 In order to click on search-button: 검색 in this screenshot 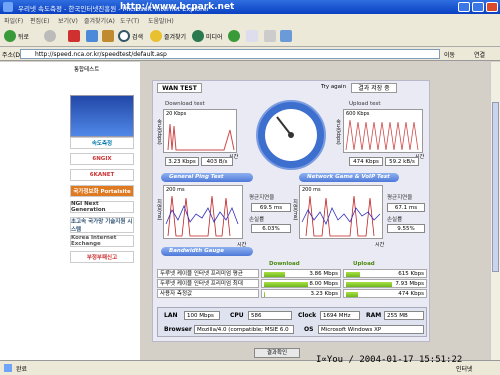, I will do `click(130, 36)`.